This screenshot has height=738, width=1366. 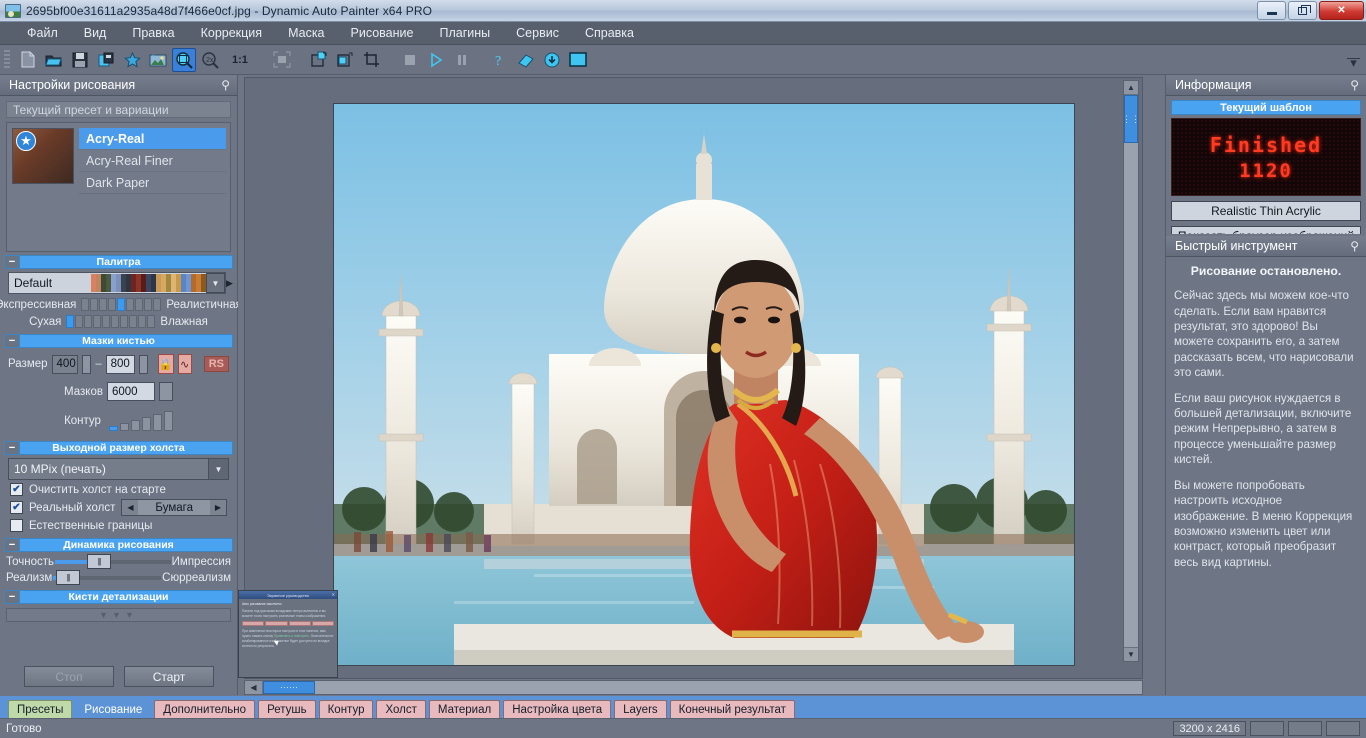 What do you see at coordinates (526, 60) in the screenshot?
I see `book-icon` at bounding box center [526, 60].